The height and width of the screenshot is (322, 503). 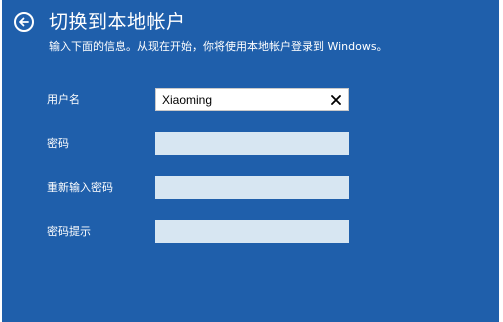 I want to click on confirm-password-label: 重新输入密码, so click(x=80, y=187).